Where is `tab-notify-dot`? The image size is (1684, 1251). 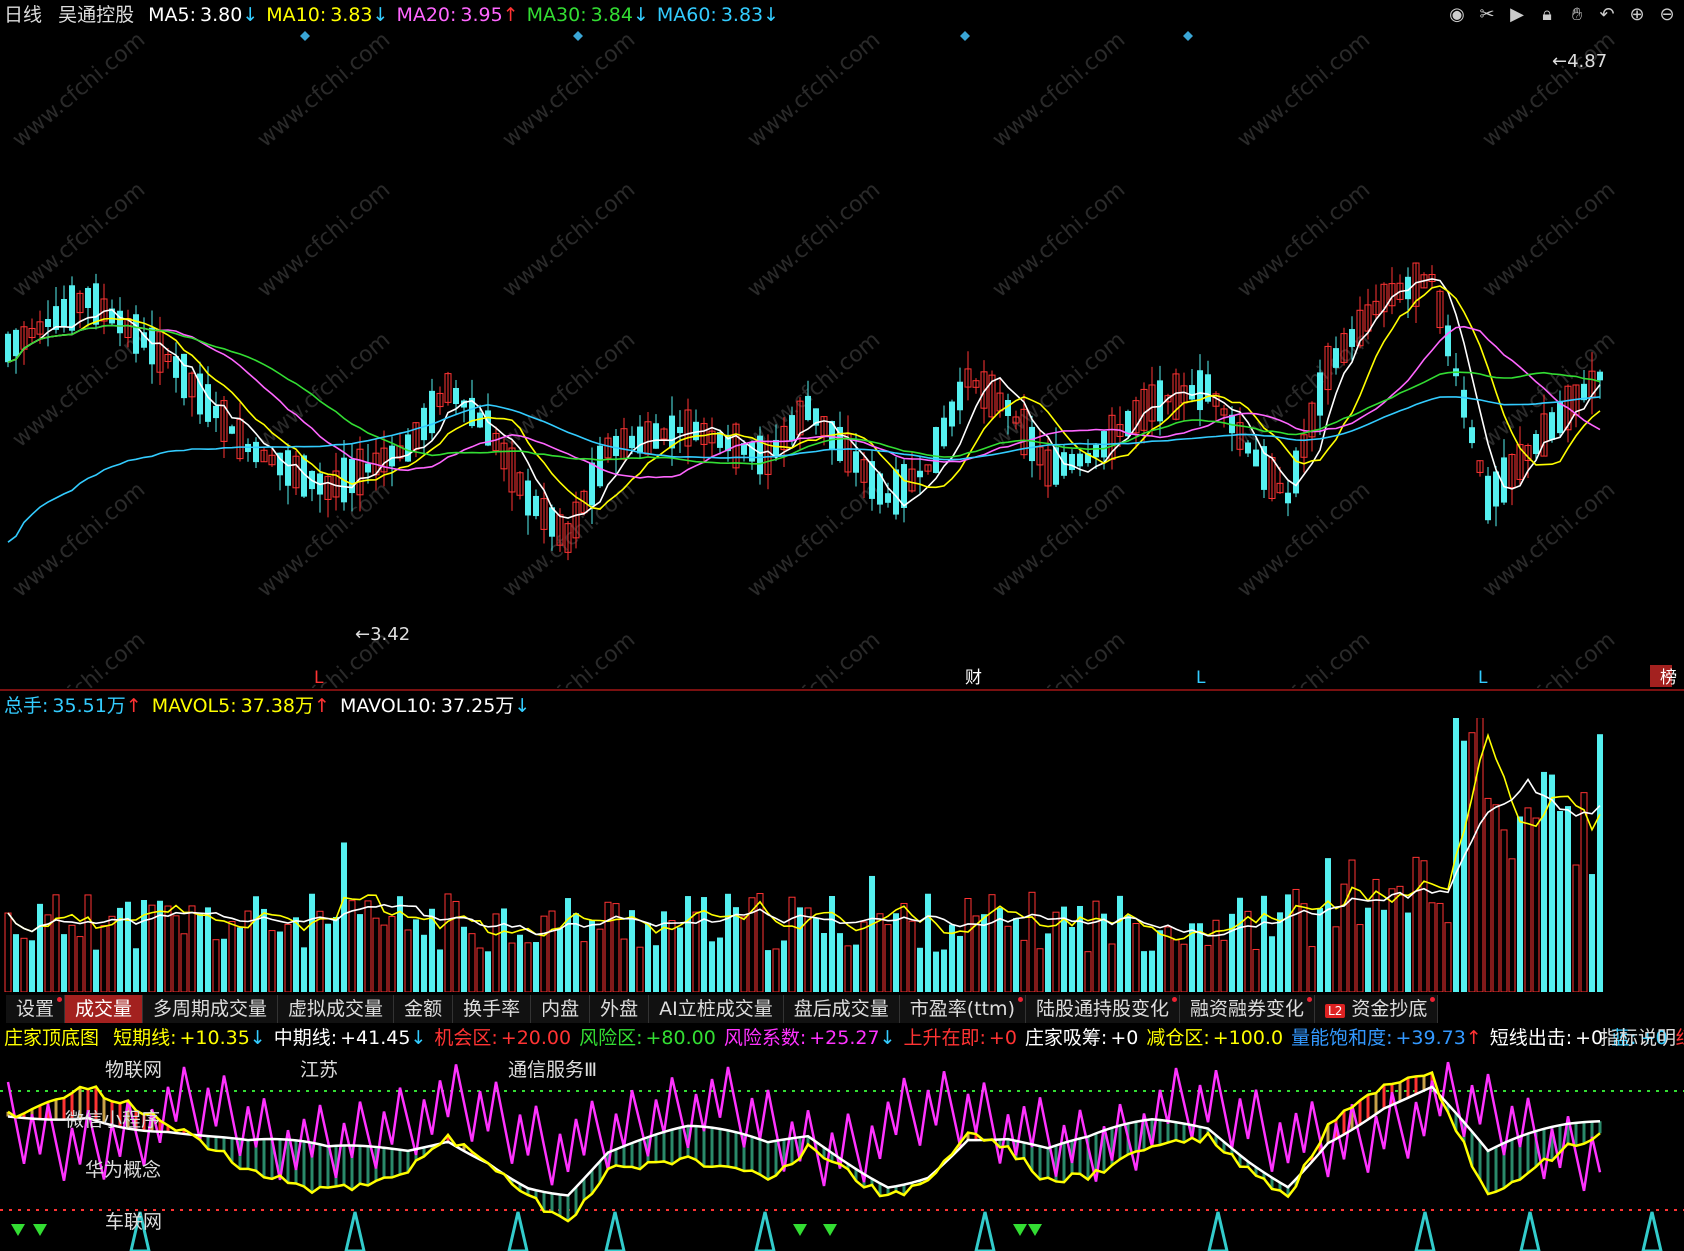 tab-notify-dot is located at coordinates (1020, 999).